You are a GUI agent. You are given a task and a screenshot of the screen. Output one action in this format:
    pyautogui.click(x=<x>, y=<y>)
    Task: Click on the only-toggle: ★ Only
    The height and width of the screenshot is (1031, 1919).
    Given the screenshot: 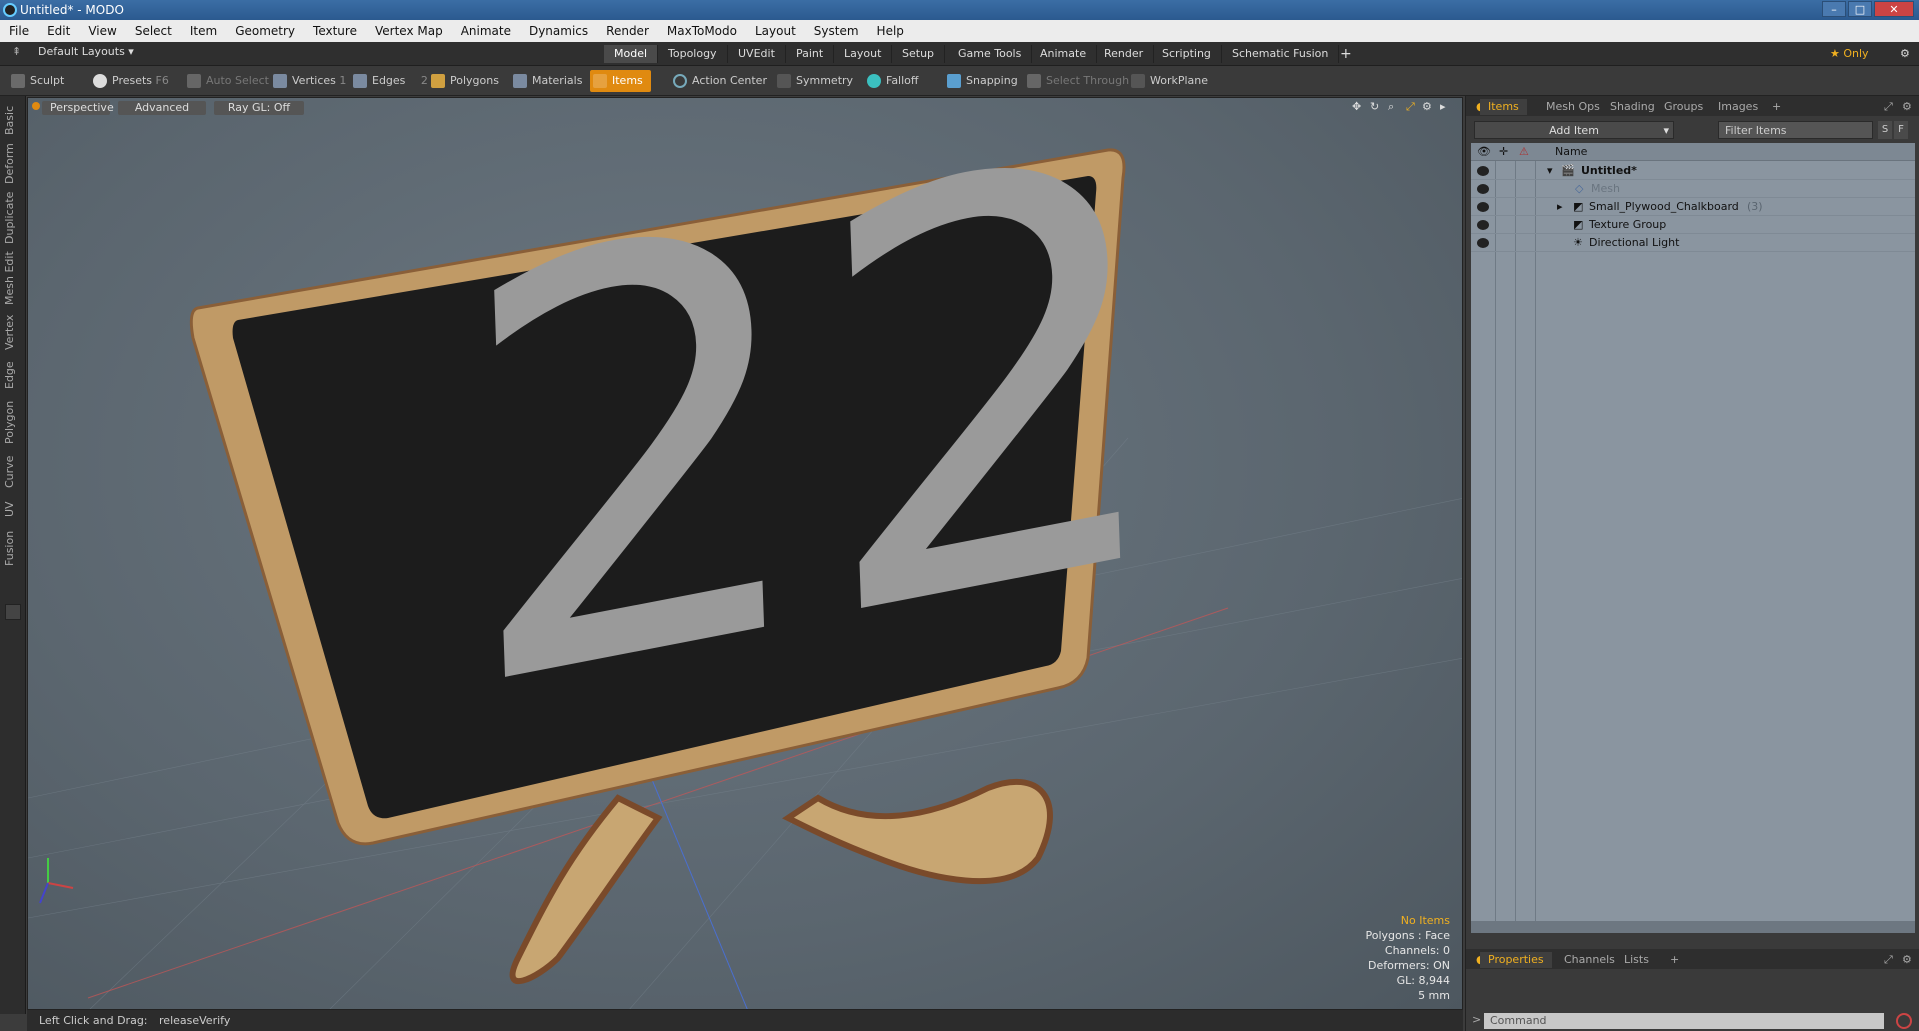 What is the action you would take?
    pyautogui.click(x=1849, y=54)
    